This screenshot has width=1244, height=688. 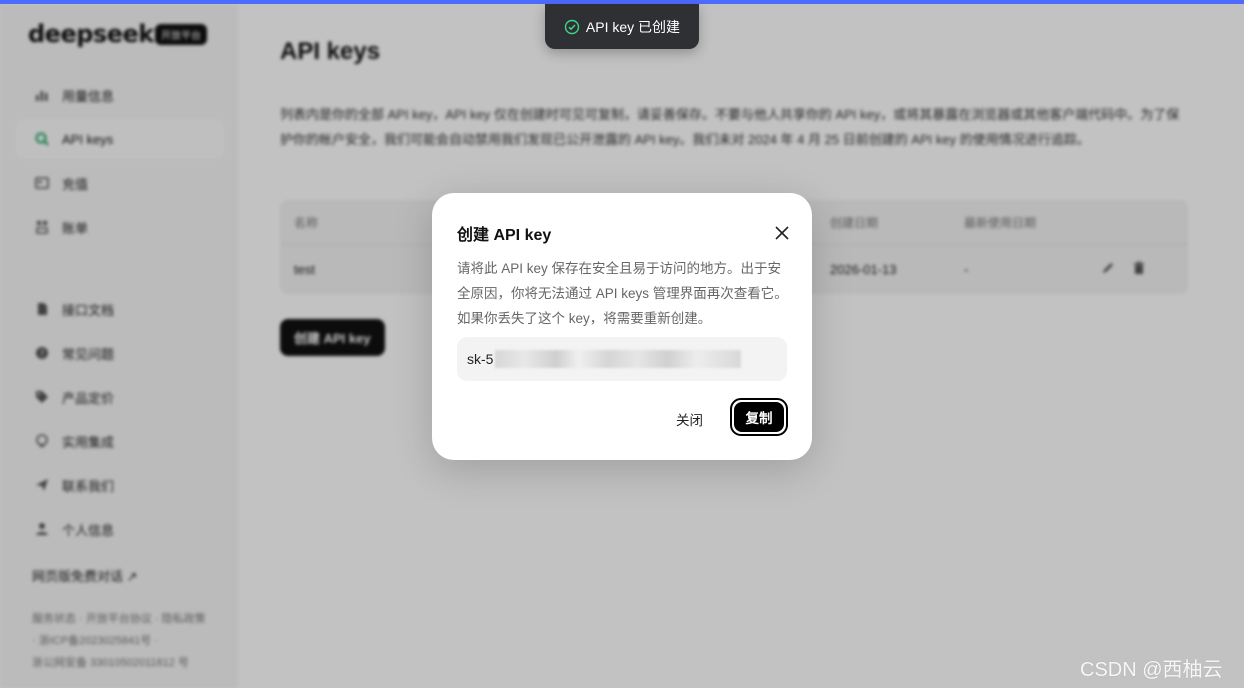 I want to click on api-key-field: sk-5, so click(x=622, y=359).